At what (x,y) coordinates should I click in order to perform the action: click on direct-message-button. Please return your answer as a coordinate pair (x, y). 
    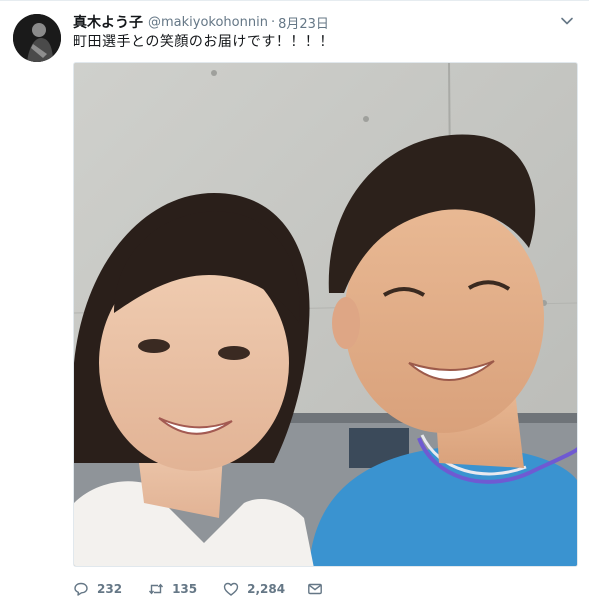
    Looking at the image, I should click on (319, 589).